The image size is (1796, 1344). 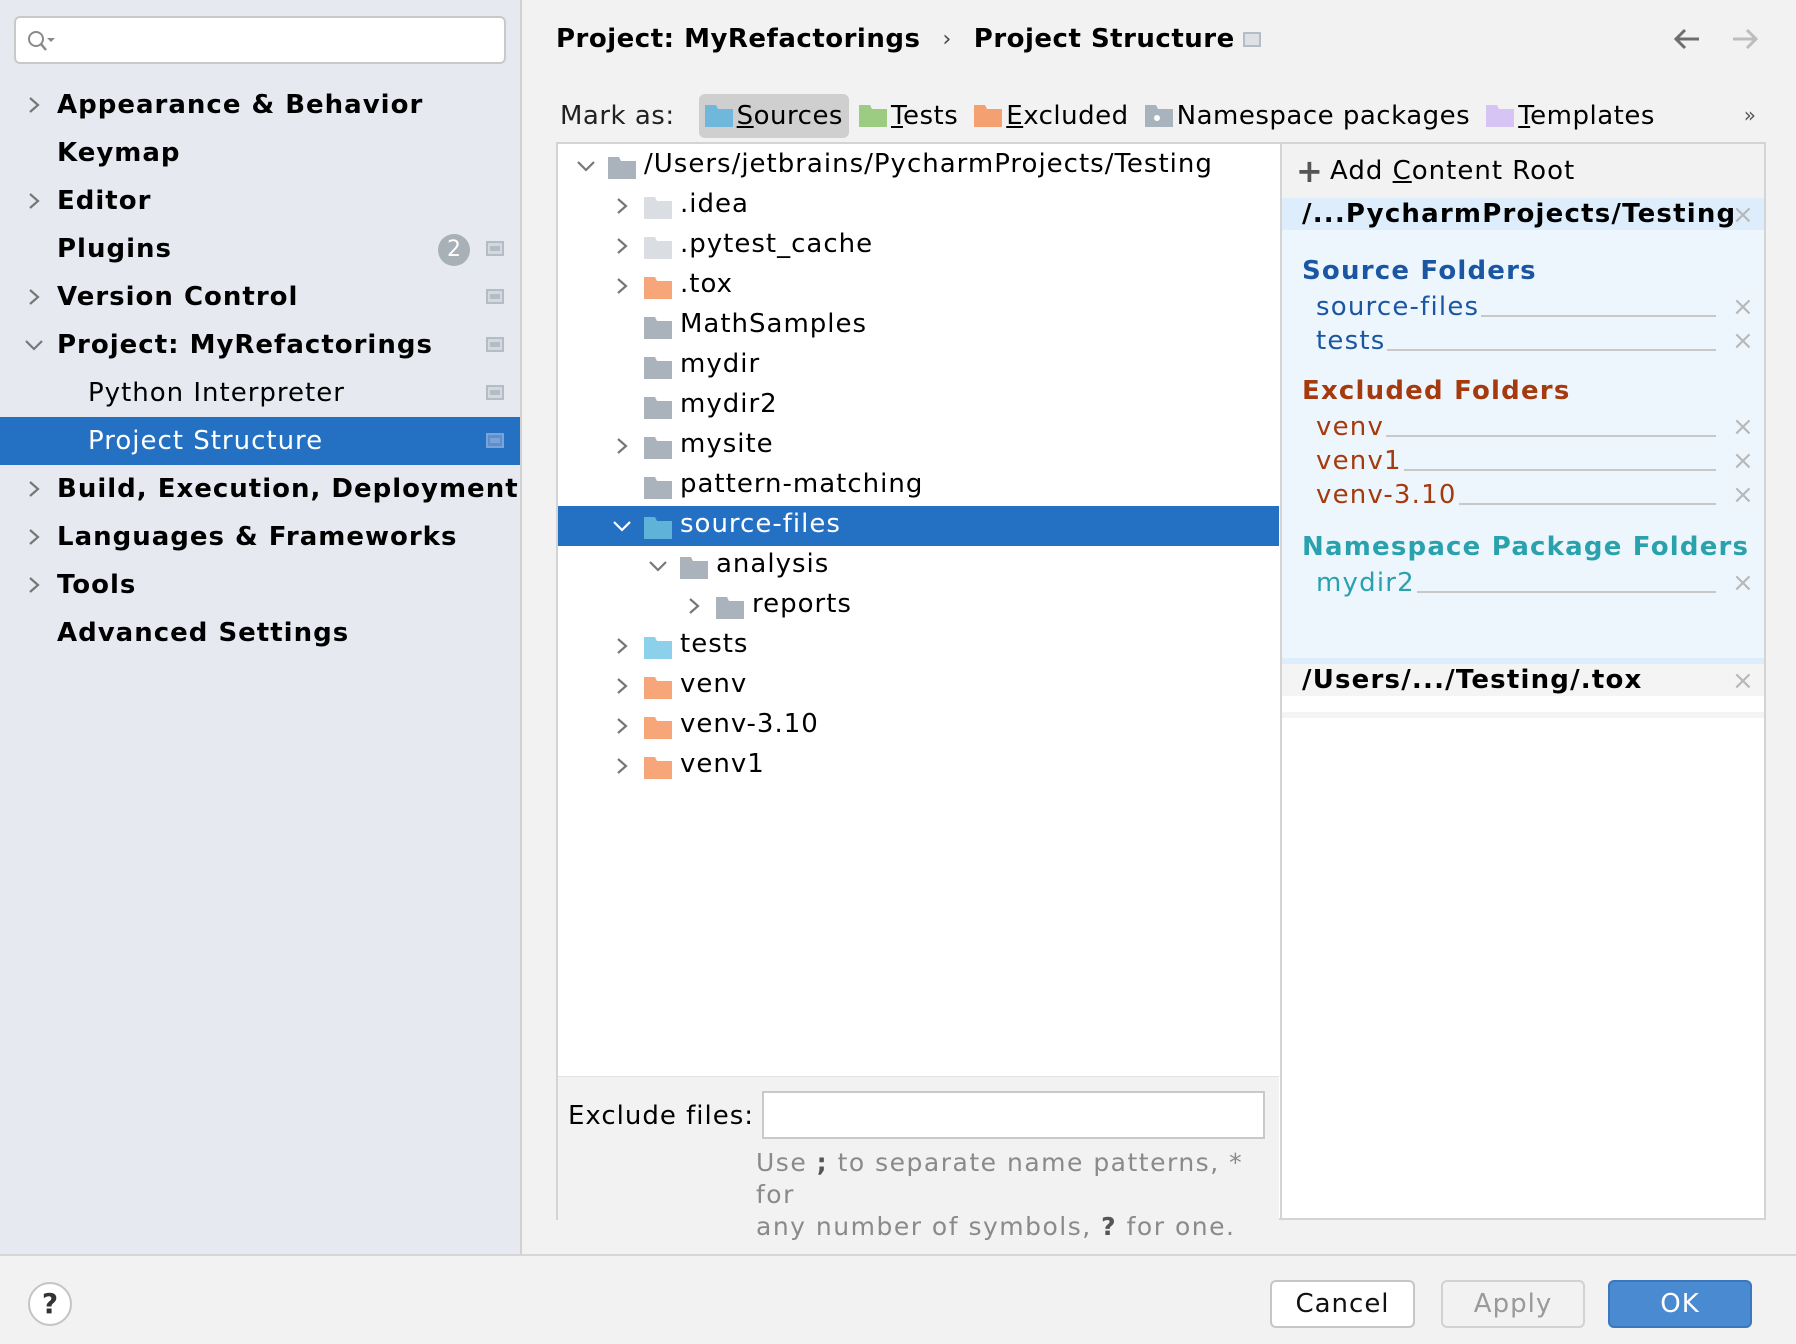 I want to click on sidebar-item-editor: Editor, so click(x=260, y=201).